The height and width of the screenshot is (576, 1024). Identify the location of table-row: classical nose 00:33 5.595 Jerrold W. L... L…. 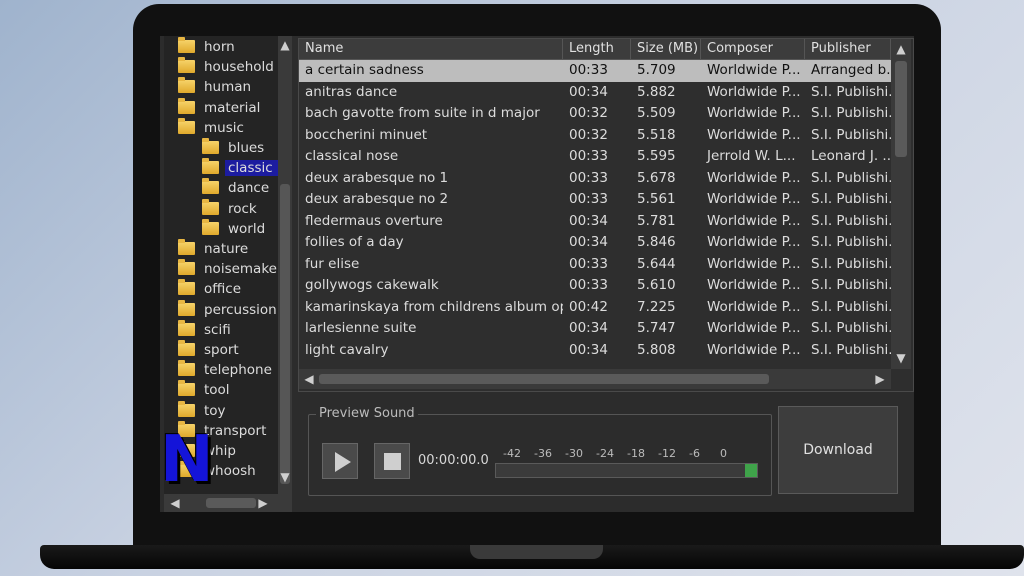
(595, 157).